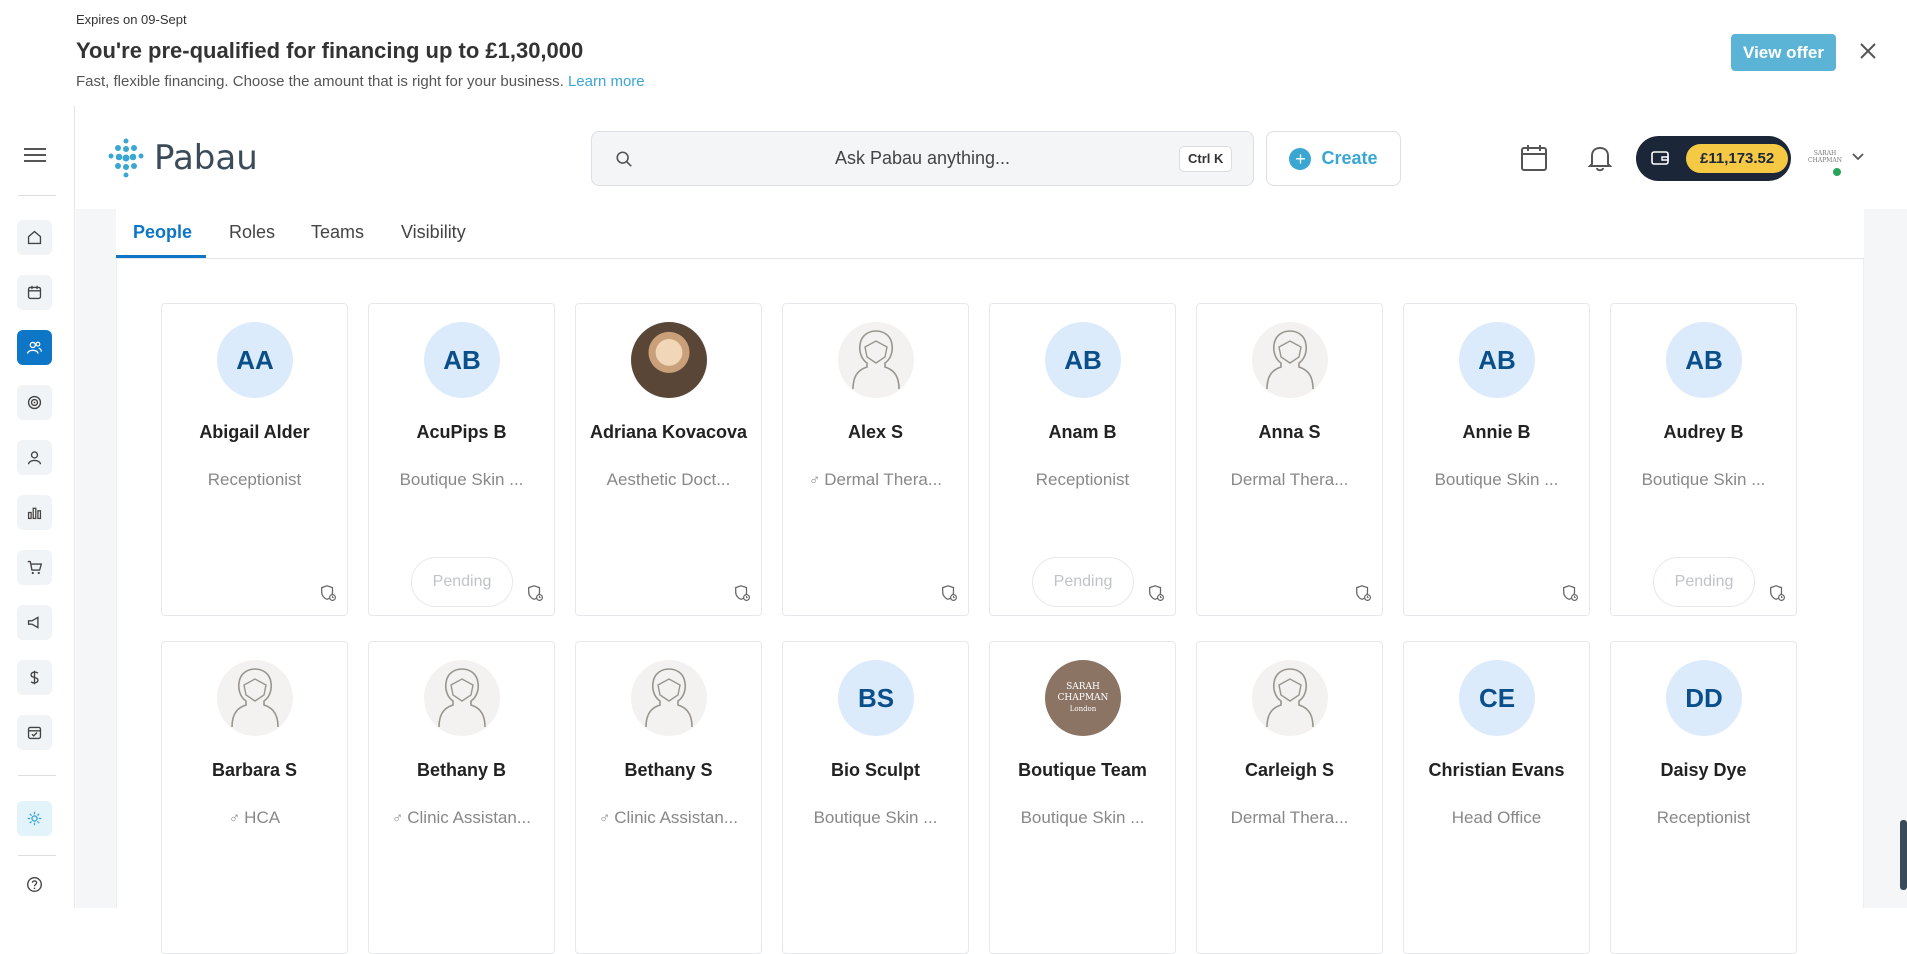 This screenshot has height=954, width=1907. Describe the element at coordinates (1300, 158) in the screenshot. I see `plus-icon: +` at that location.